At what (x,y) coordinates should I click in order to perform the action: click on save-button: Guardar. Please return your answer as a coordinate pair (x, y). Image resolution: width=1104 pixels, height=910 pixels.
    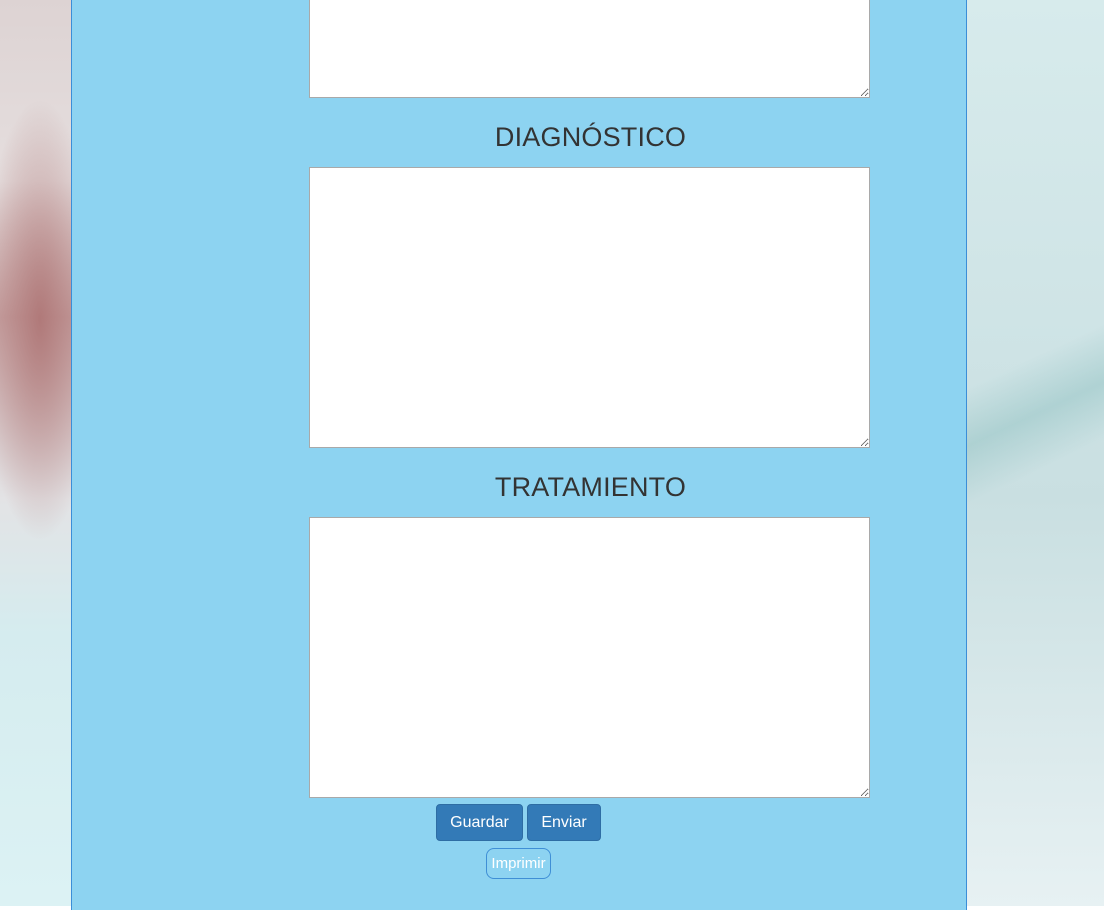
    Looking at the image, I should click on (479, 822).